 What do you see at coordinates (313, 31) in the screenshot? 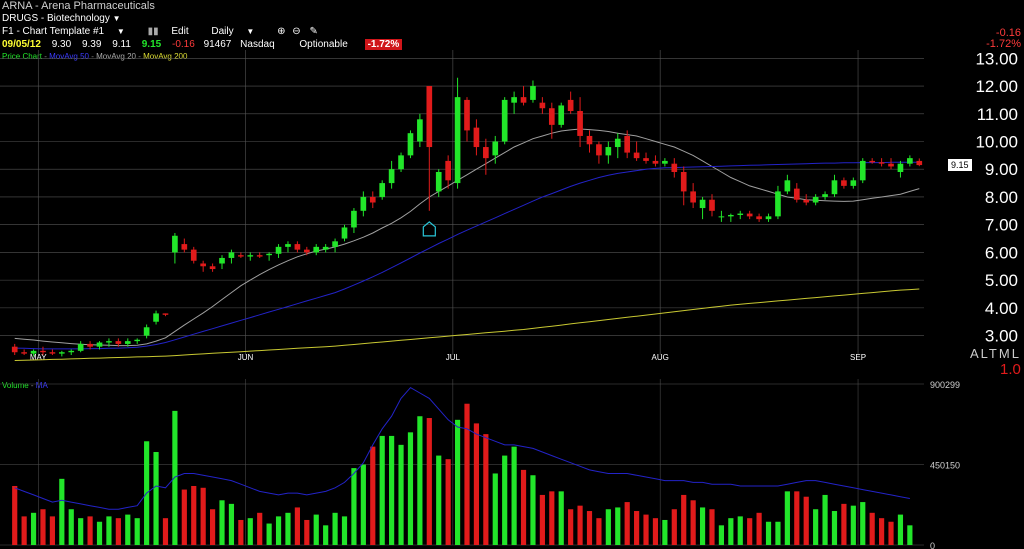
I see `draw-tool-icon: ✎` at bounding box center [313, 31].